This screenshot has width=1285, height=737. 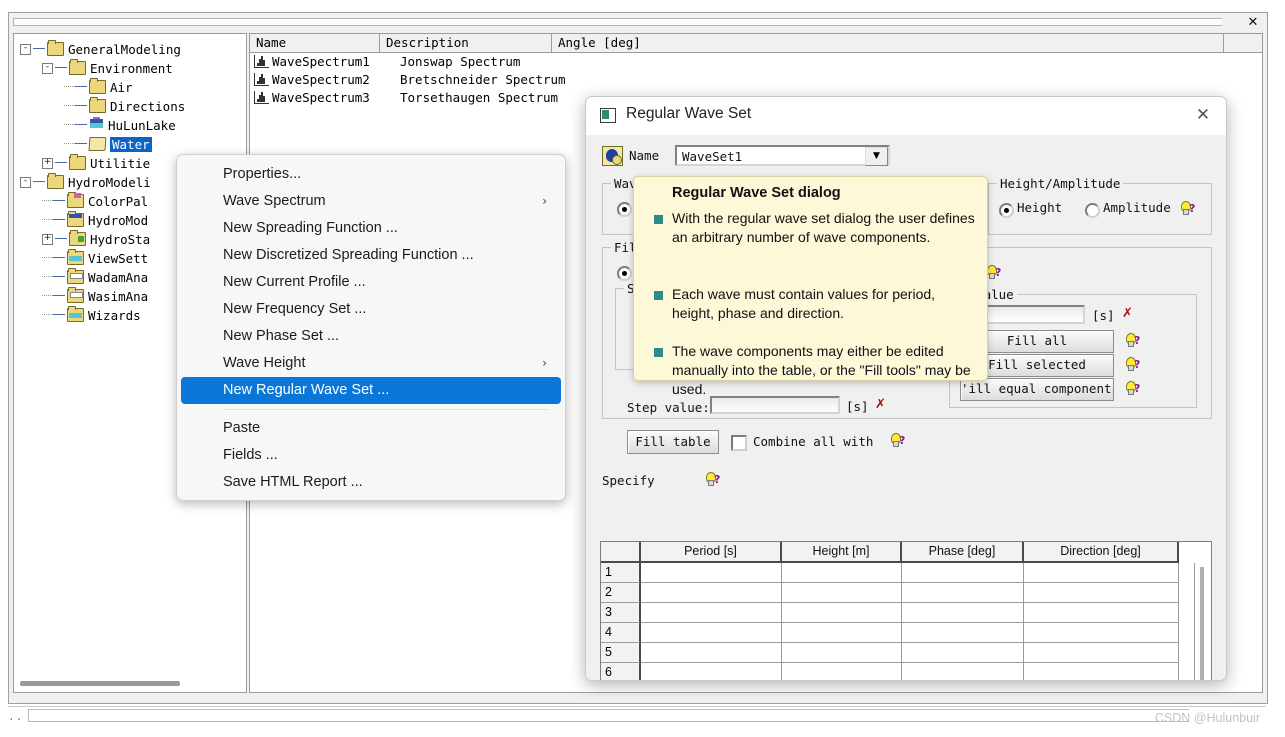 What do you see at coordinates (100, 683) in the screenshot?
I see `tree-horizontal-scrollbar` at bounding box center [100, 683].